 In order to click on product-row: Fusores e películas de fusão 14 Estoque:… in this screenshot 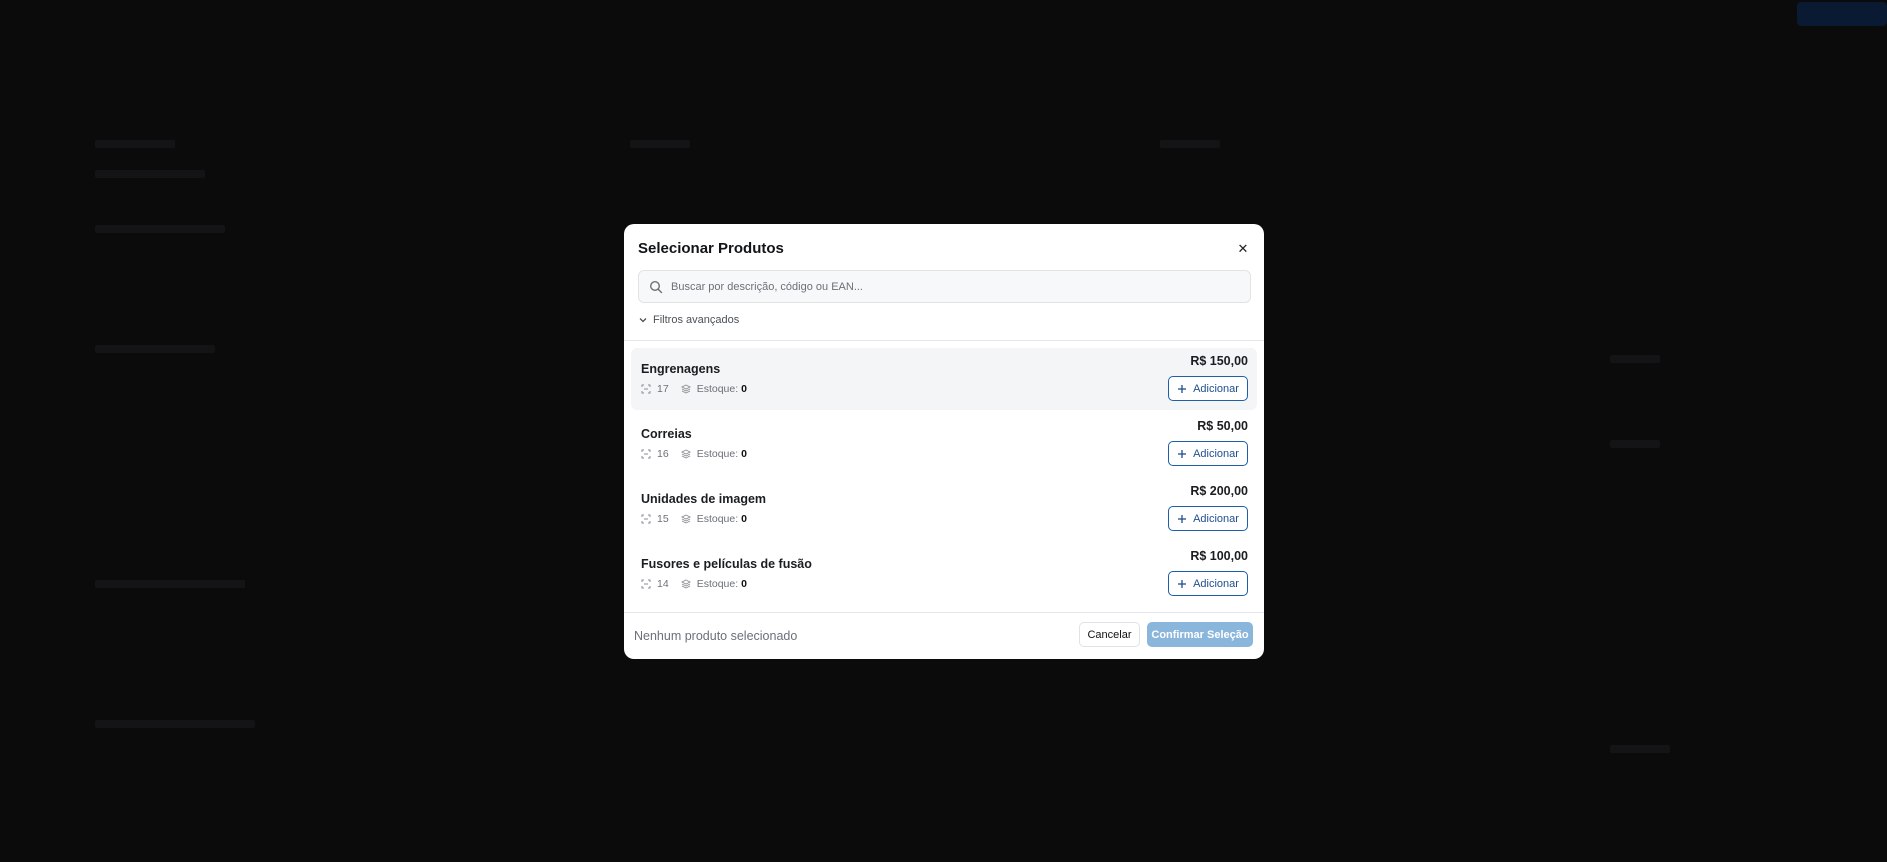, I will do `click(944, 574)`.